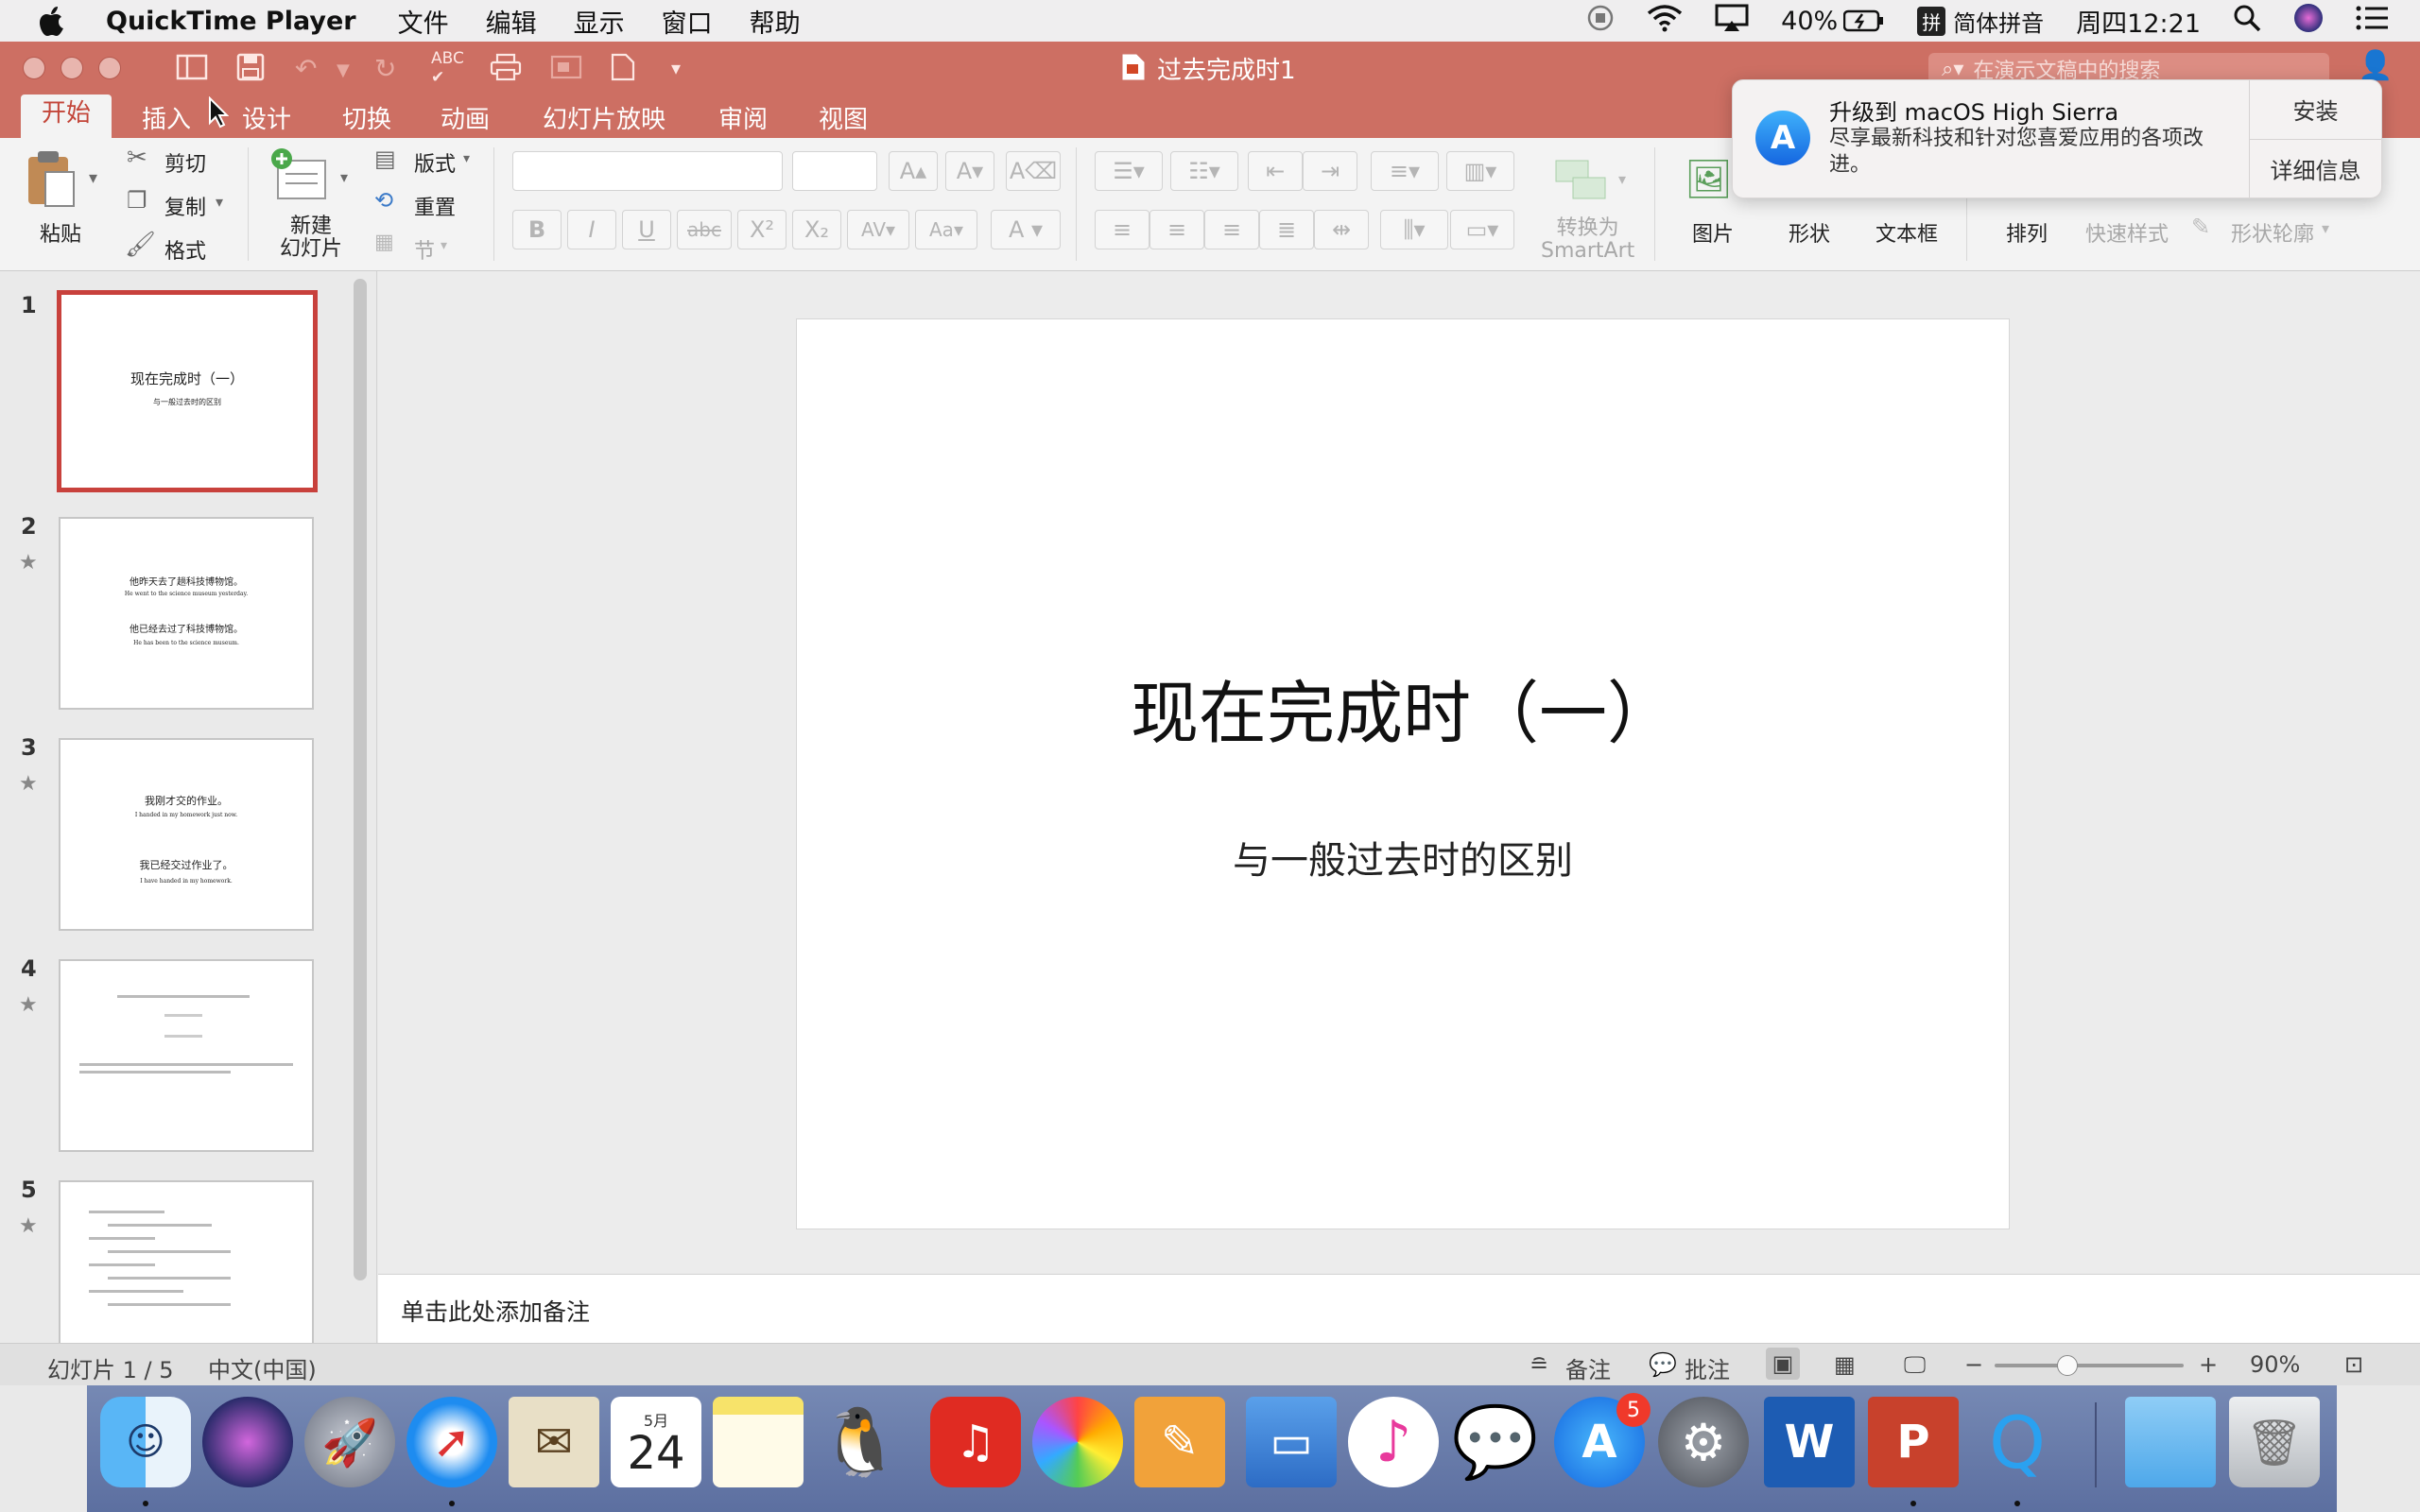 The image size is (2420, 1512). I want to click on system-preferences-icon: ⚙, so click(1703, 1442).